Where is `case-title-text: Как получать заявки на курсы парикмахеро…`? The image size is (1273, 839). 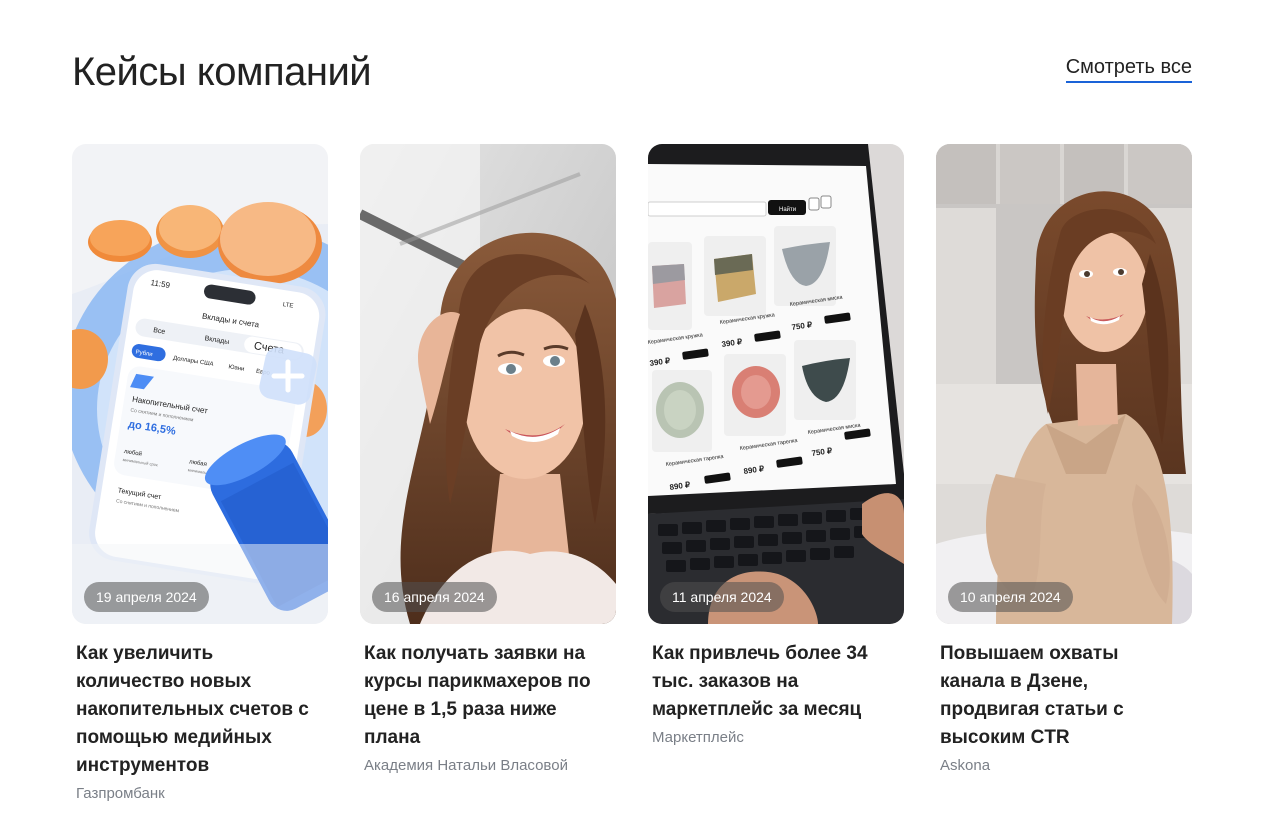
case-title-text: Как получать заявки на курсы парикмахеро… is located at coordinates (477, 695).